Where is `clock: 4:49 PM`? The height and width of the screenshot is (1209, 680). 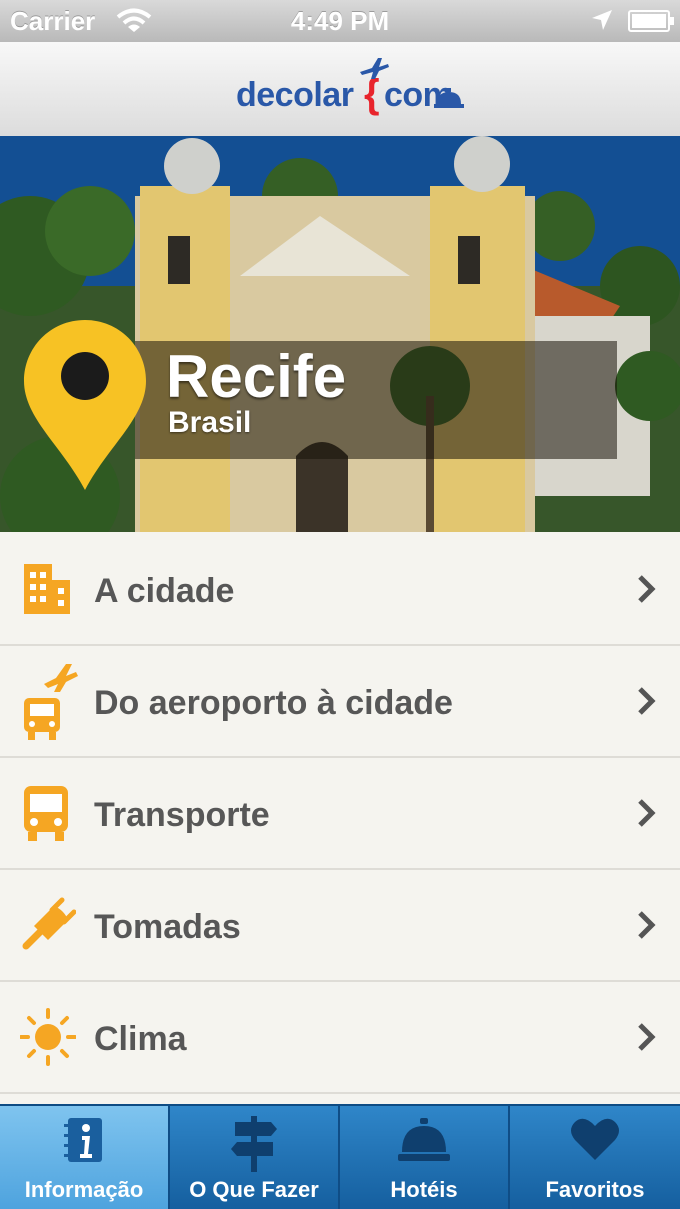
clock: 4:49 PM is located at coordinates (340, 21).